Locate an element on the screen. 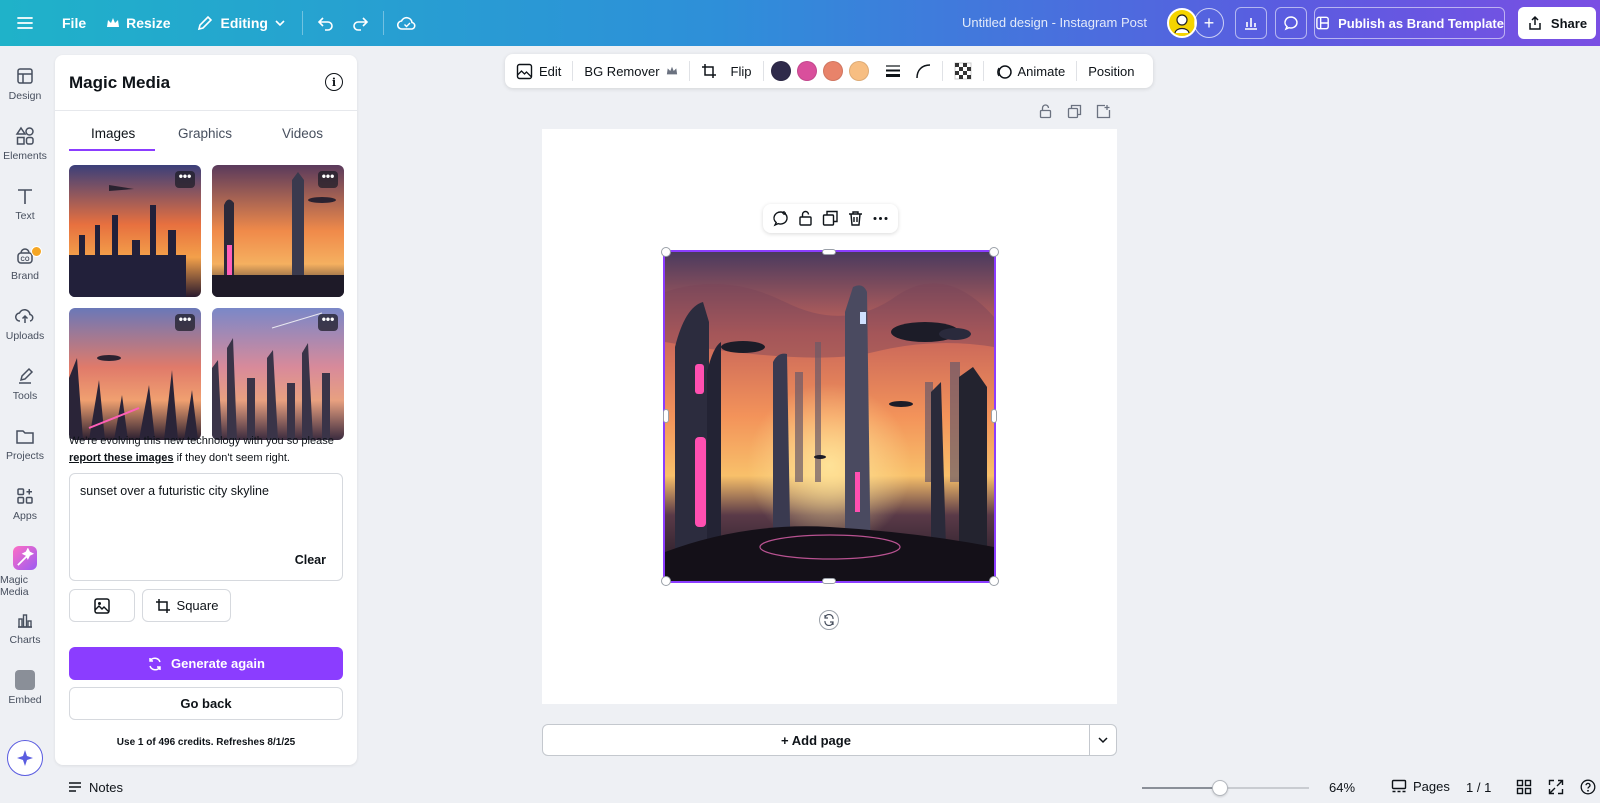 Image resolution: width=1600 pixels, height=803 pixels. animate-icon is located at coordinates (1004, 71).